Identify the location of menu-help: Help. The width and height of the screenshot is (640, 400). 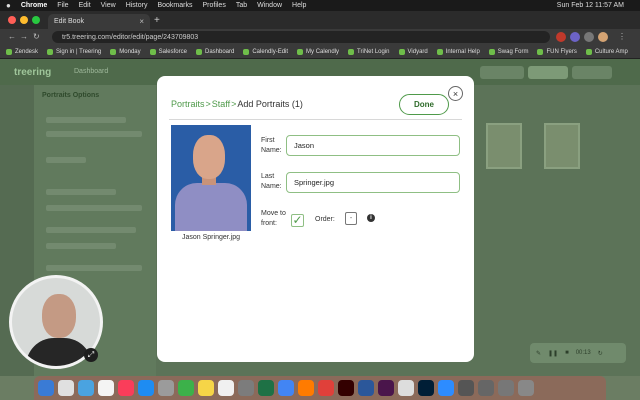
(299, 5).